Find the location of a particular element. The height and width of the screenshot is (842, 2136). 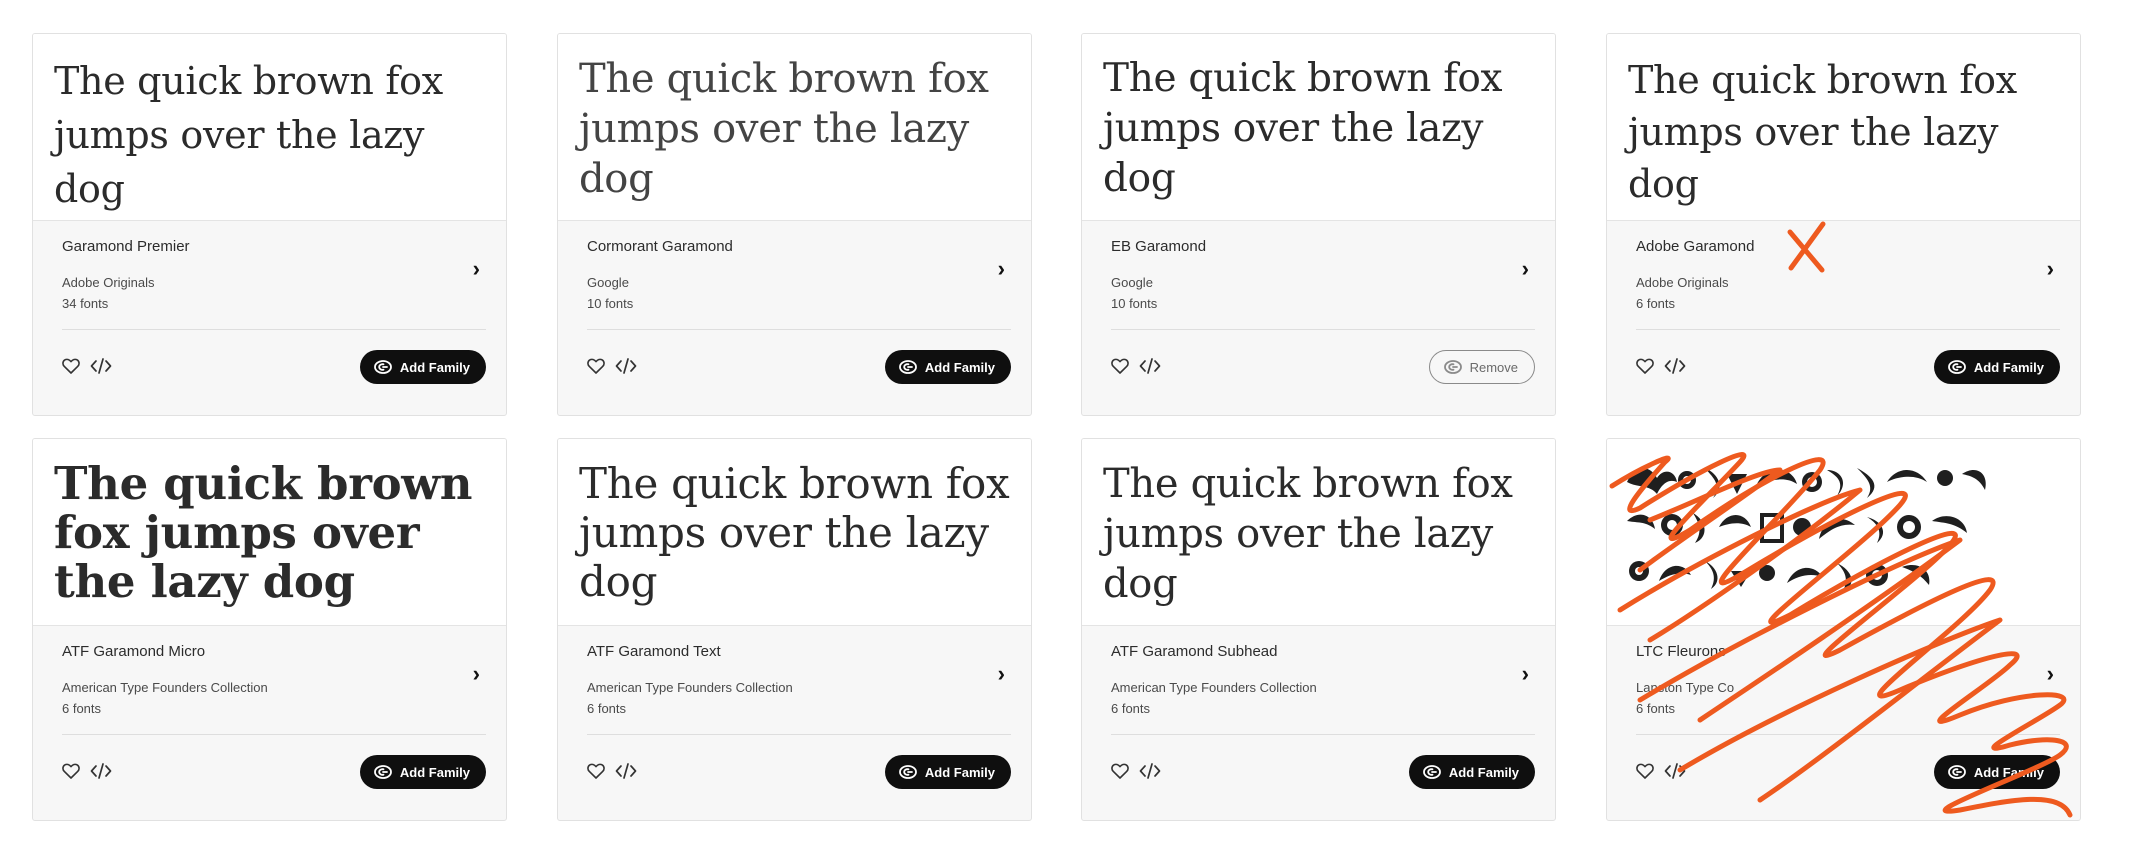

remove-family-button: Remove is located at coordinates (1481, 367).